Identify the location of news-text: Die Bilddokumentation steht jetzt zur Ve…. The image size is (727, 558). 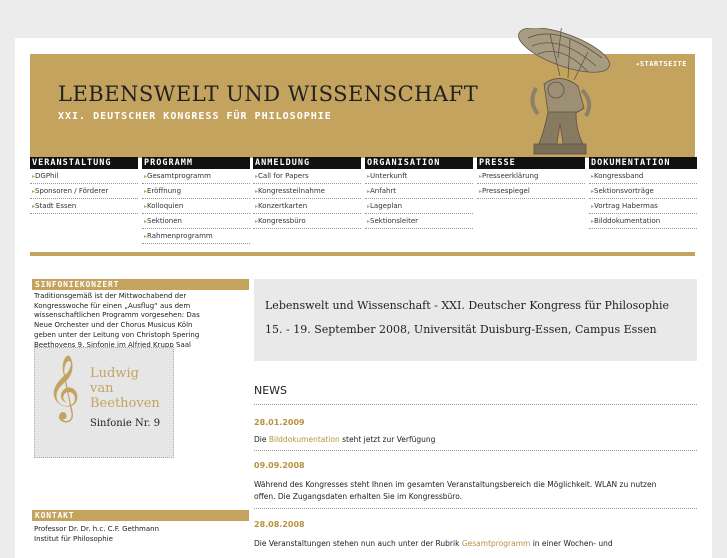
(474, 440).